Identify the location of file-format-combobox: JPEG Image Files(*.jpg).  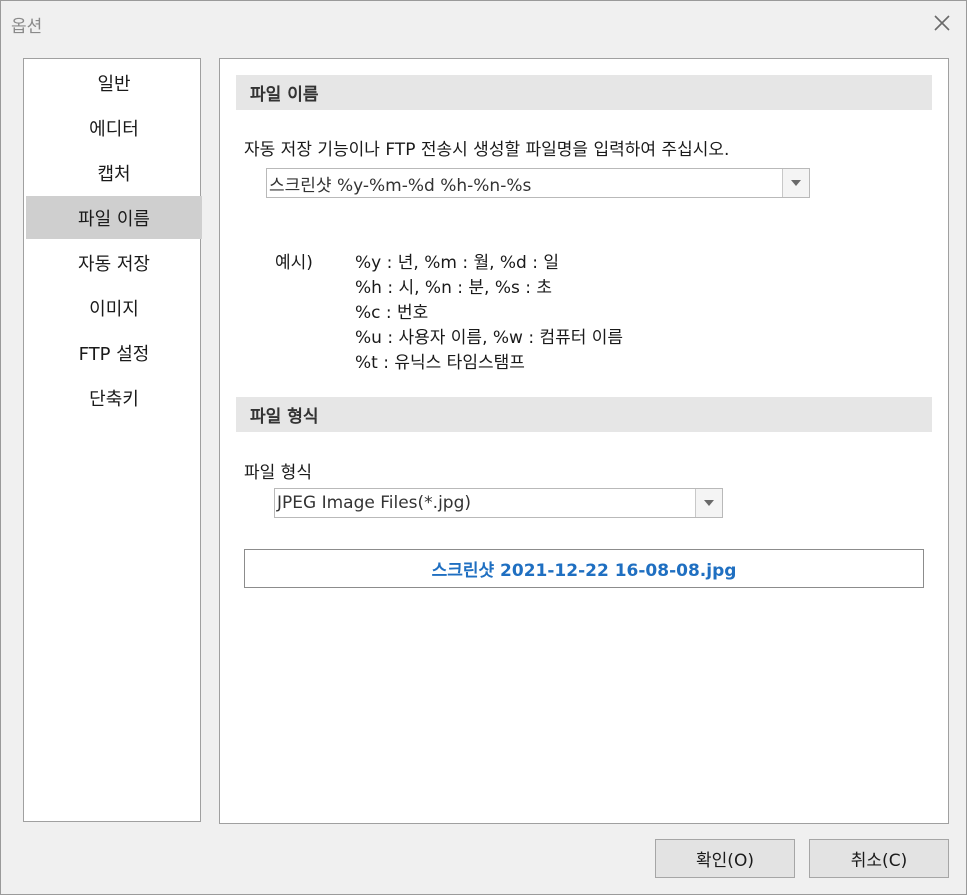
(498, 503).